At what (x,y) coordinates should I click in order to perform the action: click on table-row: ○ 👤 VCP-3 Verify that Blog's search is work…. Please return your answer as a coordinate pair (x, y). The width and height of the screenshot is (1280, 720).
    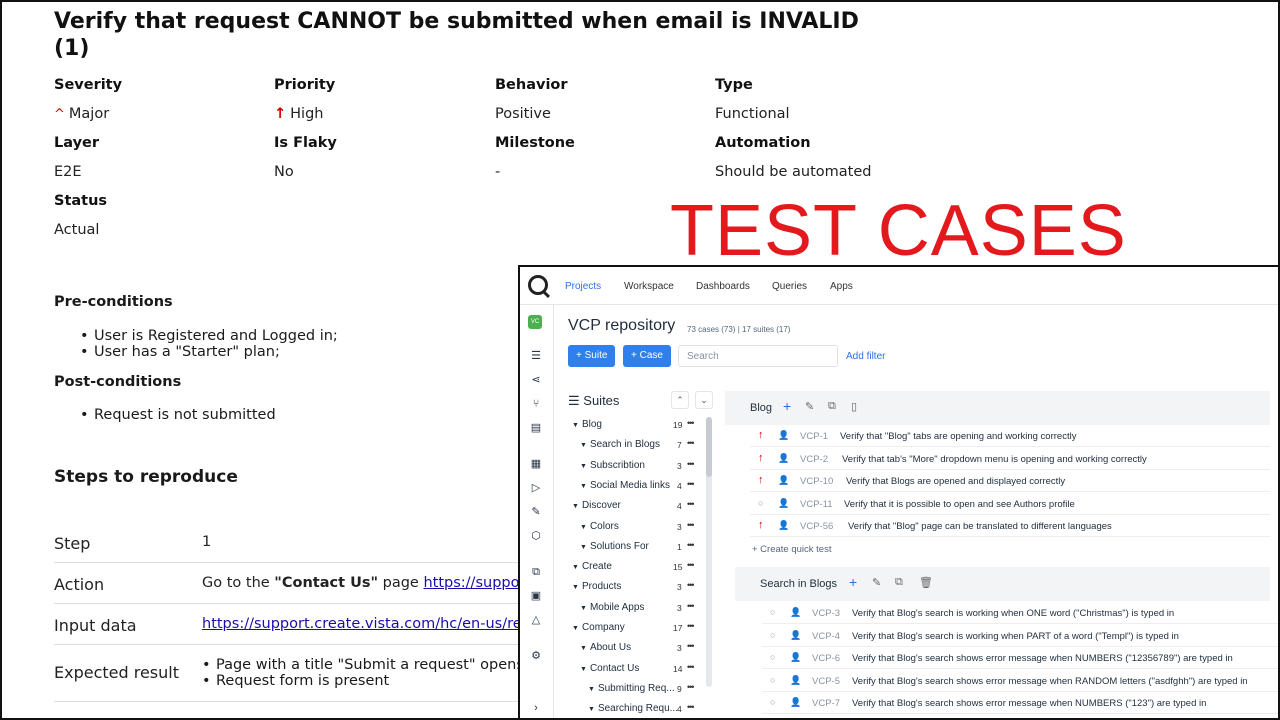
    Looking at the image, I should click on (1020, 613).